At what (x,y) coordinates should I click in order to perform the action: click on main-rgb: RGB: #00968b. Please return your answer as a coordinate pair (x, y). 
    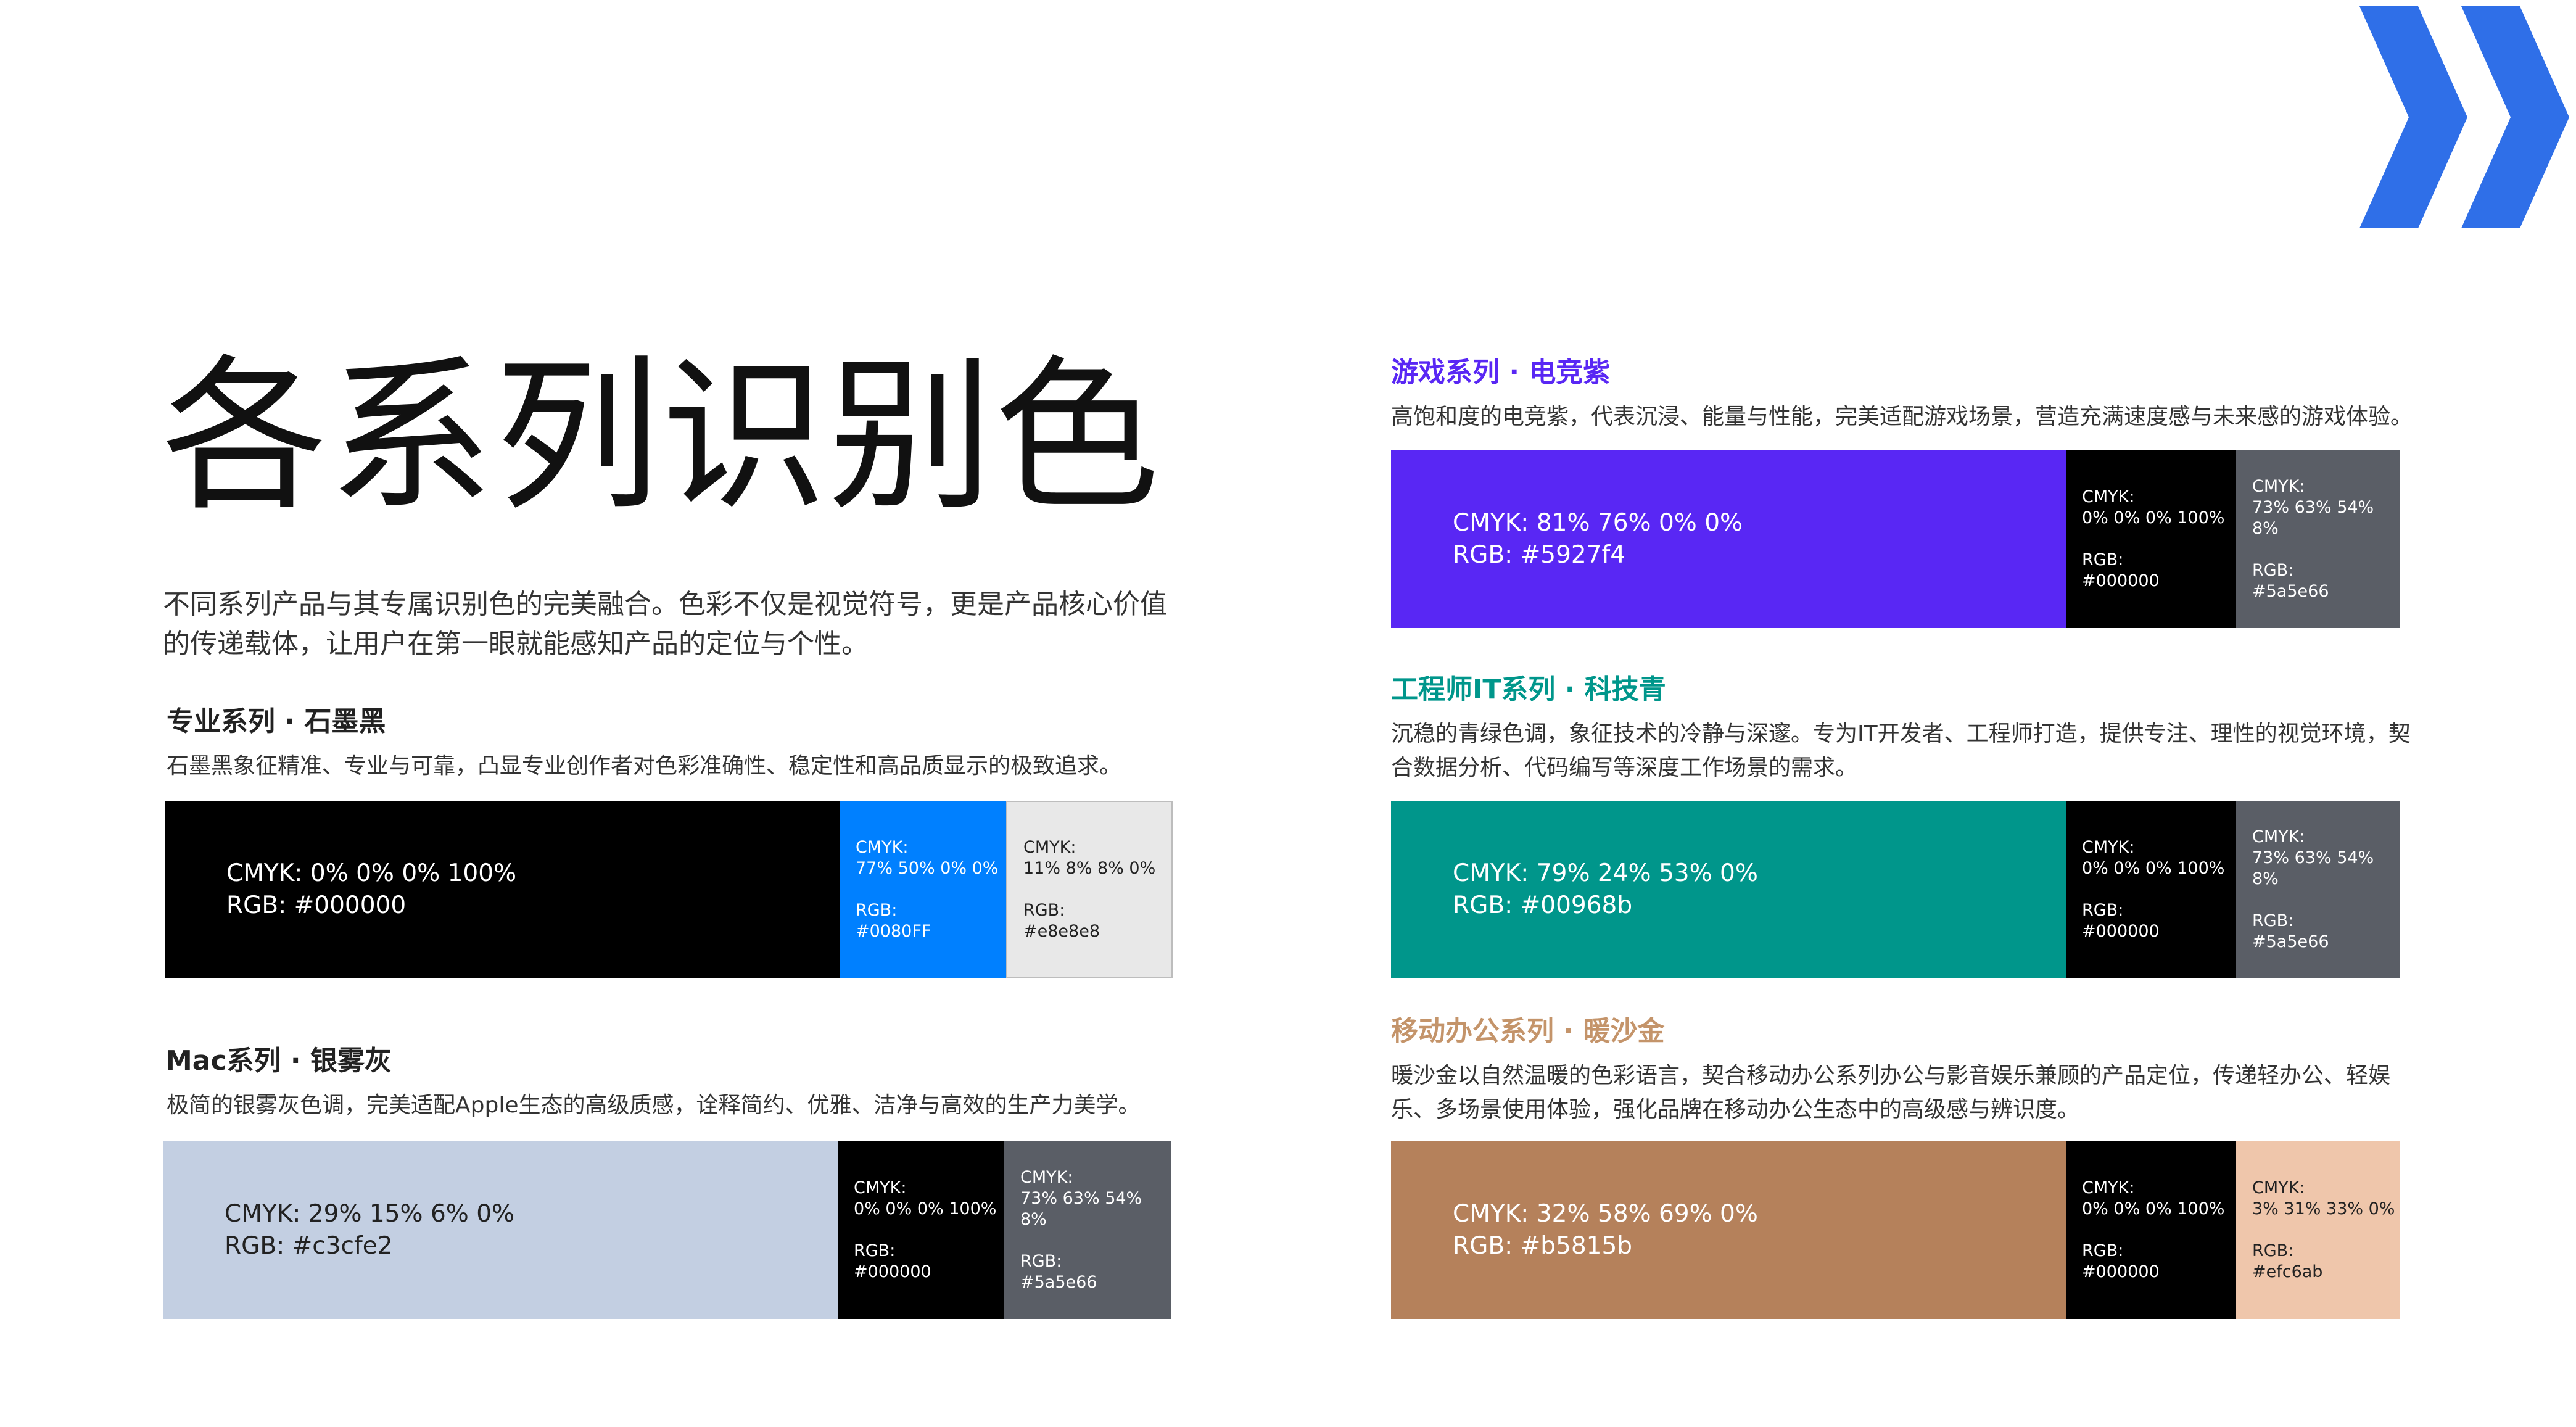
    Looking at the image, I should click on (1543, 905).